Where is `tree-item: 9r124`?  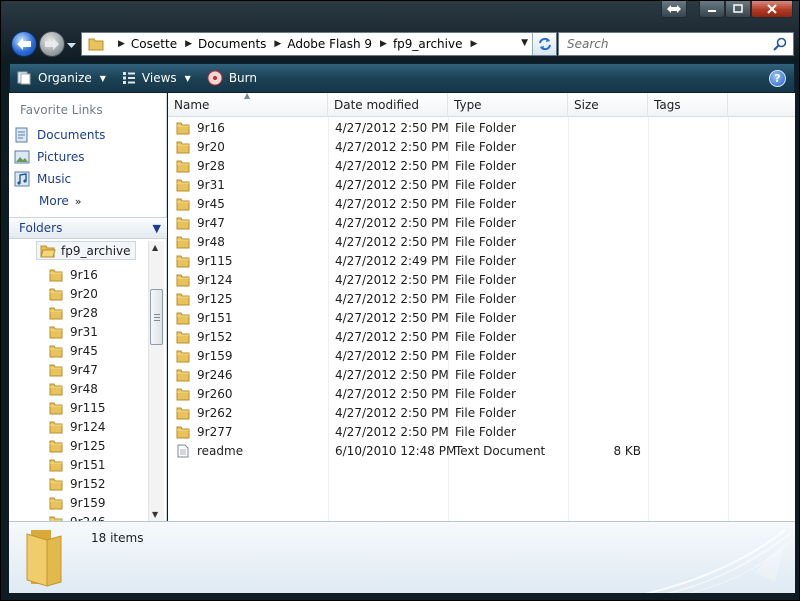 tree-item: 9r124 is located at coordinates (77, 426).